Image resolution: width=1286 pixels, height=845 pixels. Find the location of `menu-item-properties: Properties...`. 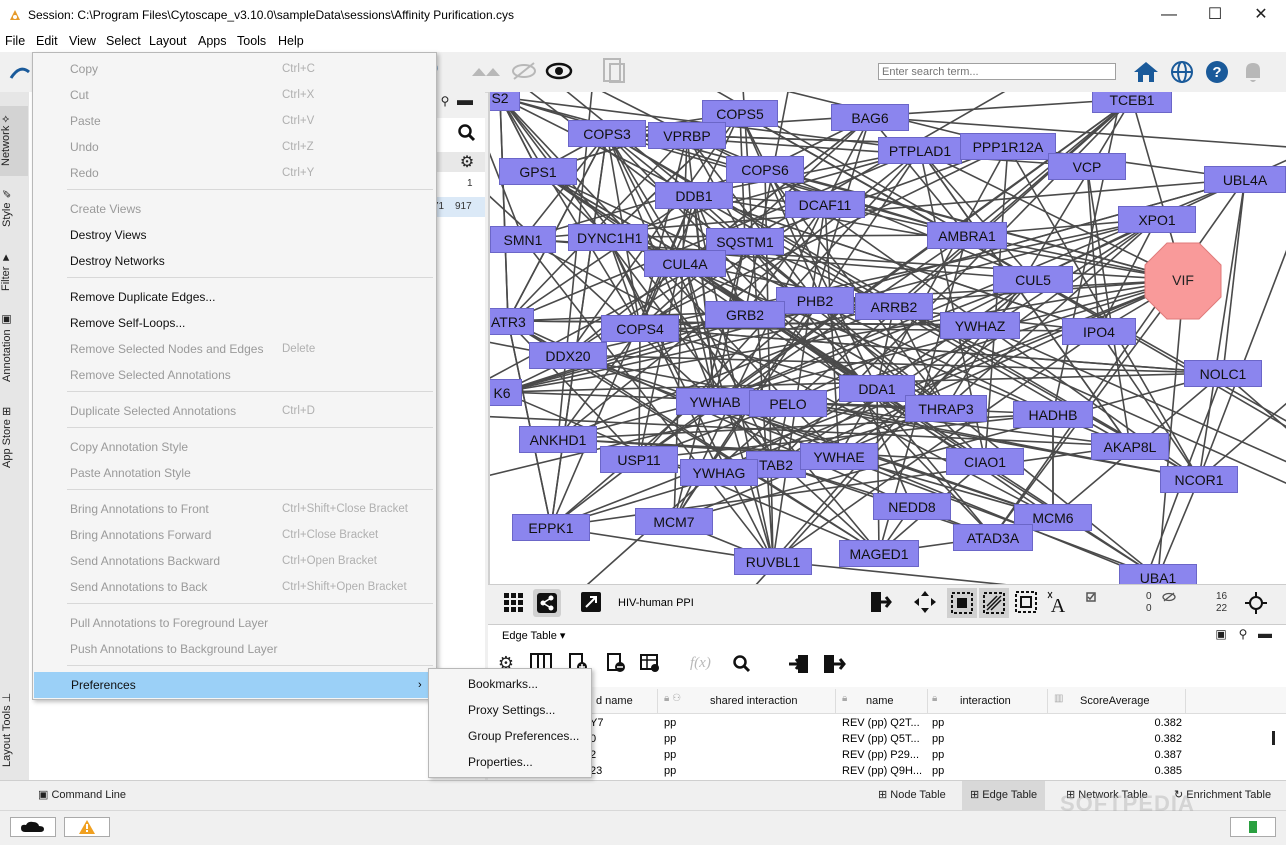

menu-item-properties: Properties... is located at coordinates (510, 762).